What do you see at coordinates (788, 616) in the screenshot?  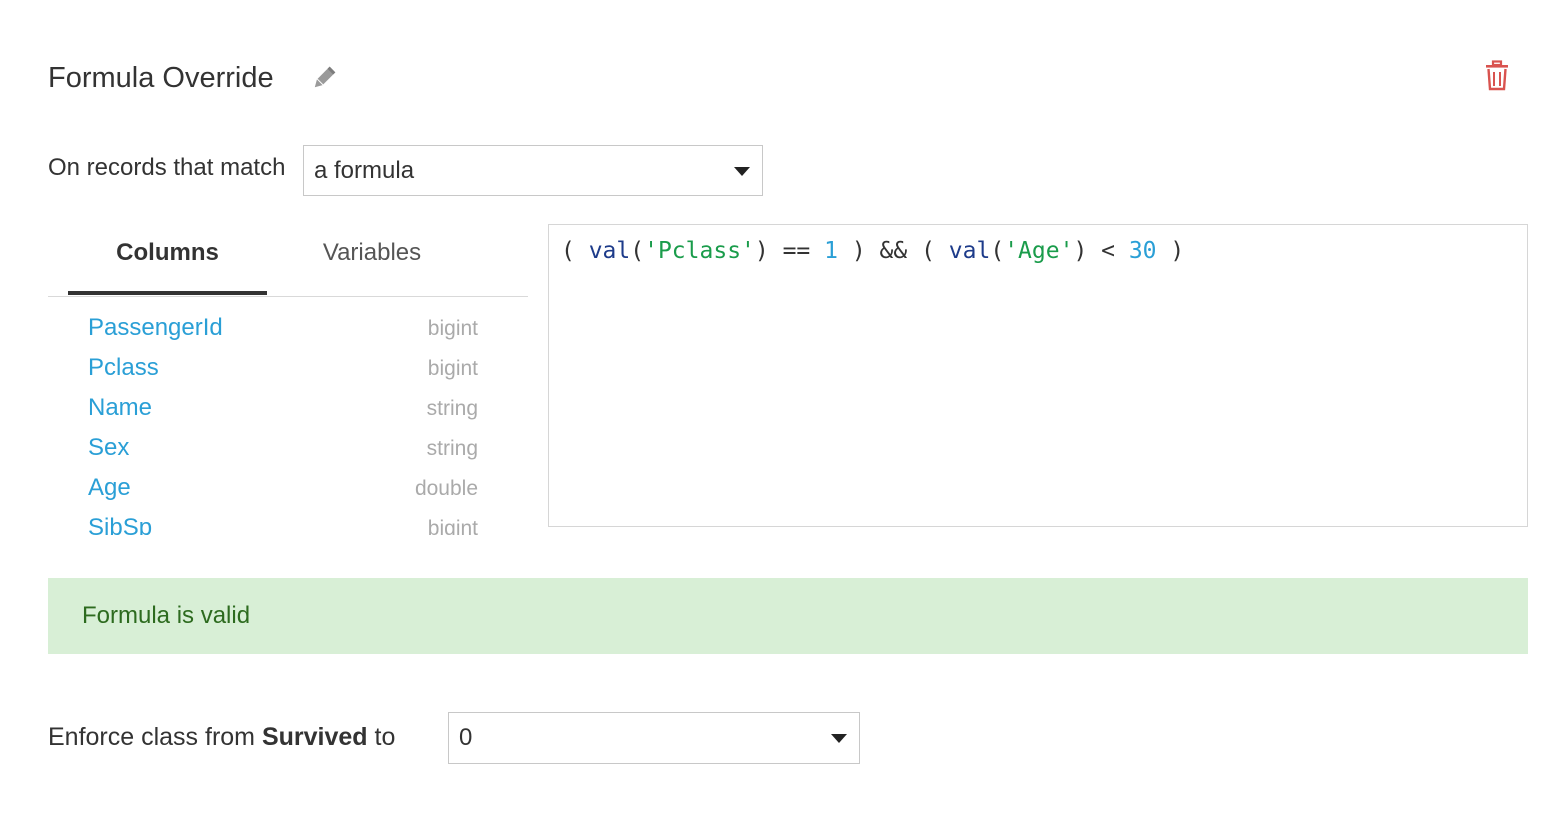 I see `validation-banner: Formula is valid` at bounding box center [788, 616].